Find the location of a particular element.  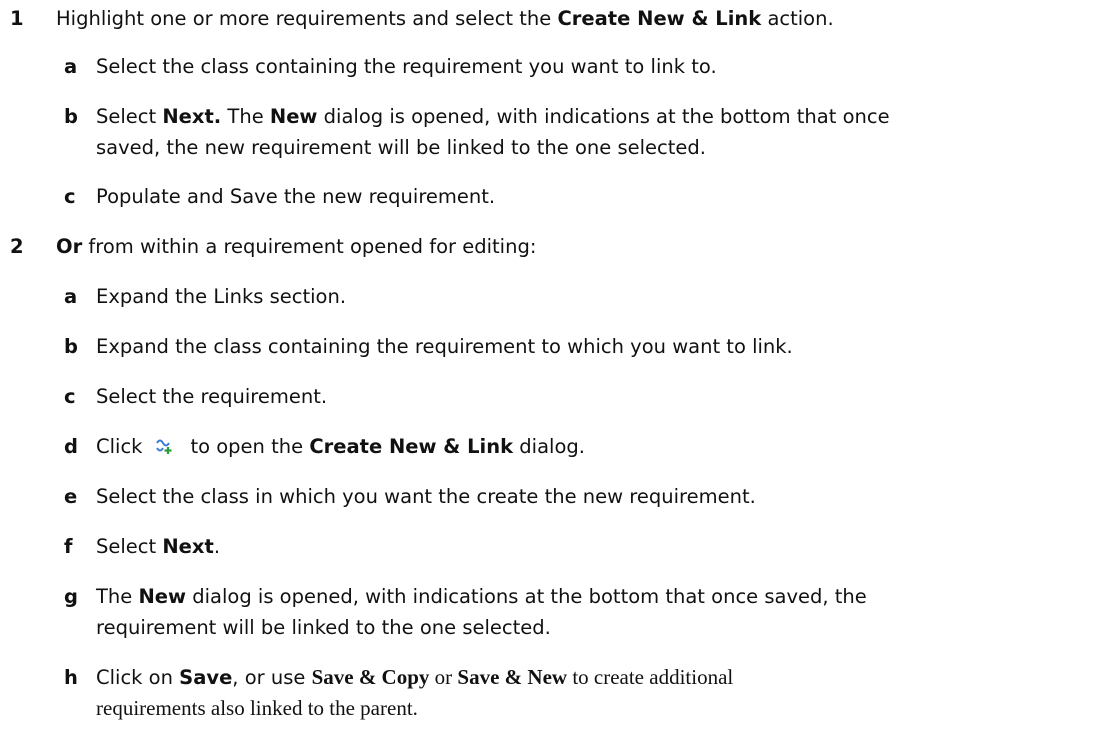

text-run: , or use is located at coordinates (272, 677).